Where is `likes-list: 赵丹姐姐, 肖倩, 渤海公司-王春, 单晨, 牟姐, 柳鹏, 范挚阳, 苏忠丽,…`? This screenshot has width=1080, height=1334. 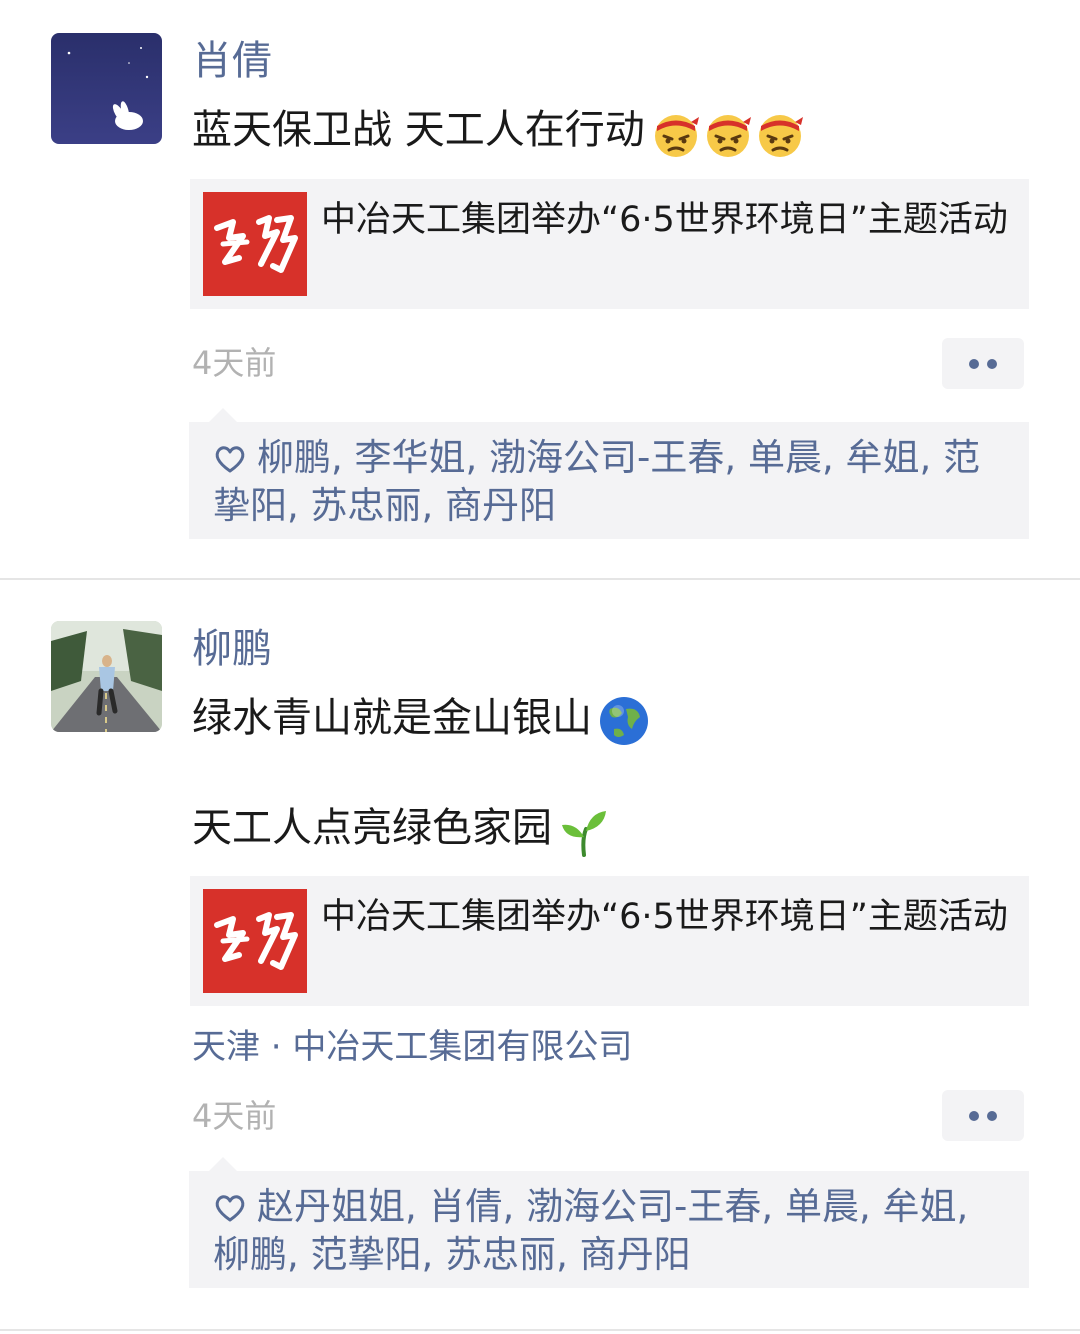
likes-list: 赵丹姐姐, 肖倩, 渤海公司-王春, 单晨, 牟姐, 柳鹏, 范挚阳, 苏忠丽,… is located at coordinates (613, 1231).